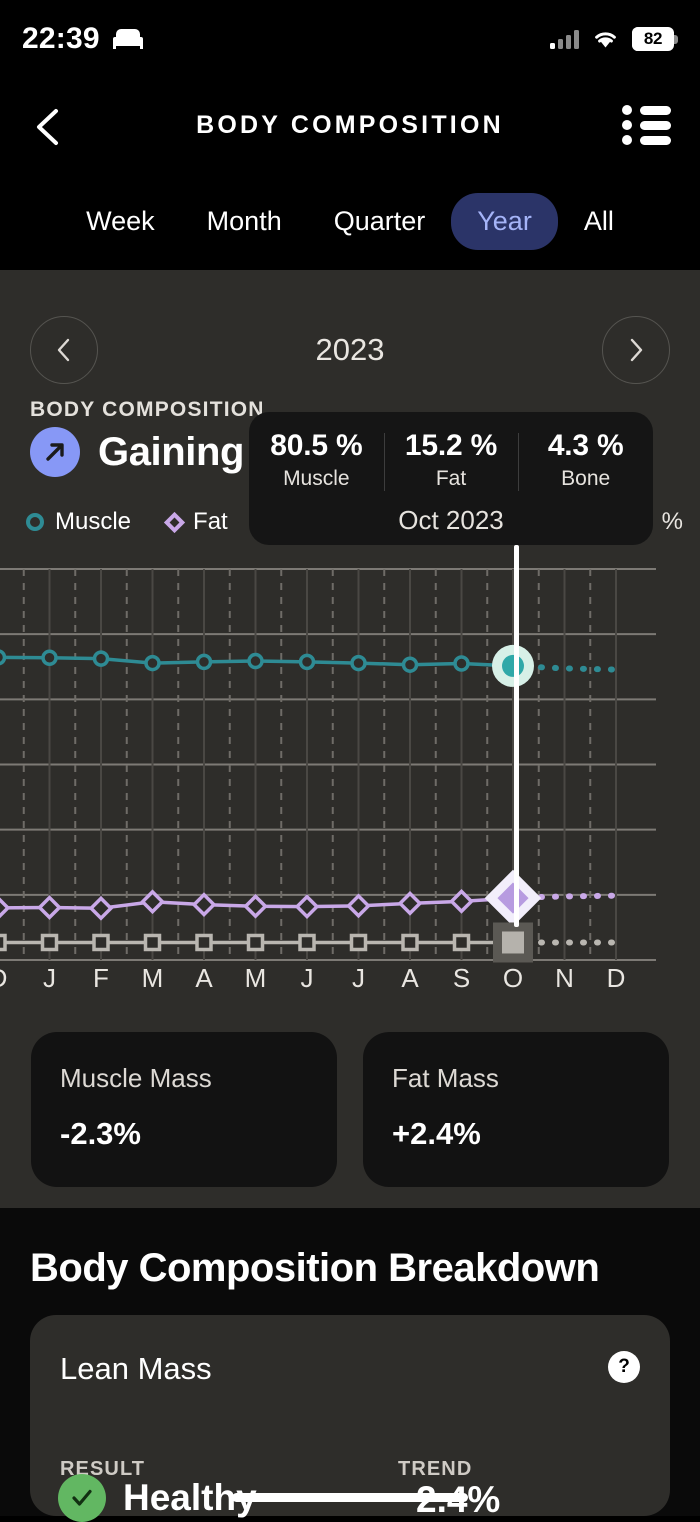 The height and width of the screenshot is (1522, 700). I want to click on x-axis-label: S, so click(461, 978).